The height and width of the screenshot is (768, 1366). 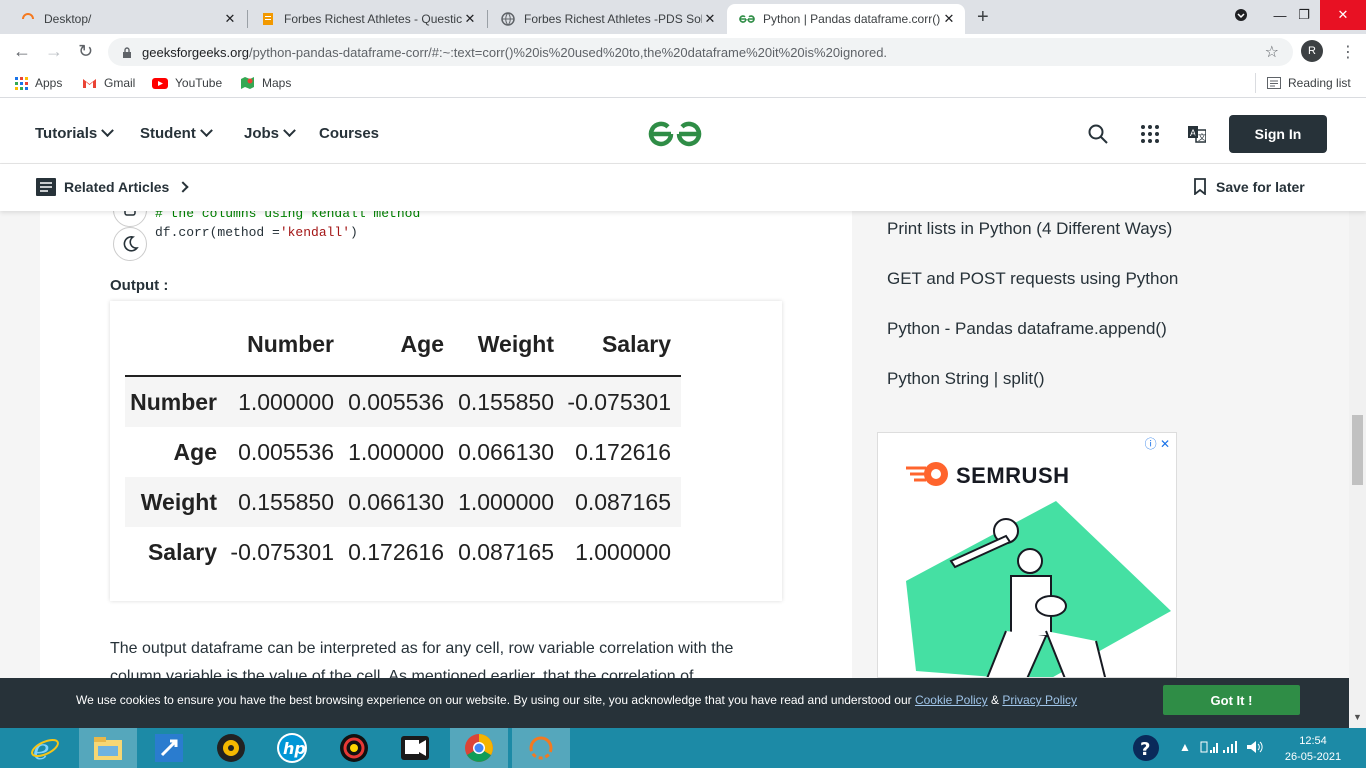 What do you see at coordinates (1343, 15) in the screenshot?
I see `close-window-icon: ✕` at bounding box center [1343, 15].